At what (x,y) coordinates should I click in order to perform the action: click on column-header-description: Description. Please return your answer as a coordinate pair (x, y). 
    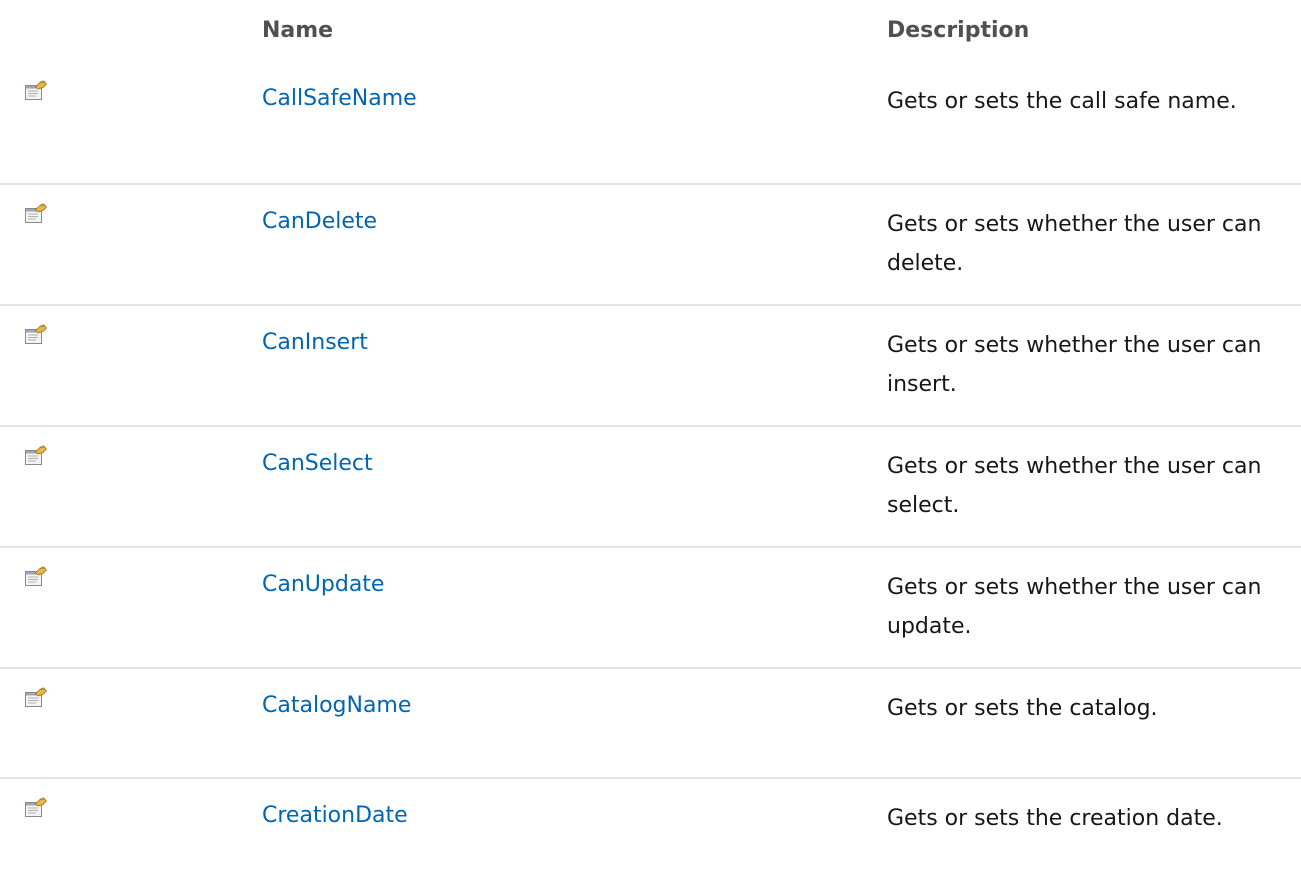
    Looking at the image, I should click on (958, 30).